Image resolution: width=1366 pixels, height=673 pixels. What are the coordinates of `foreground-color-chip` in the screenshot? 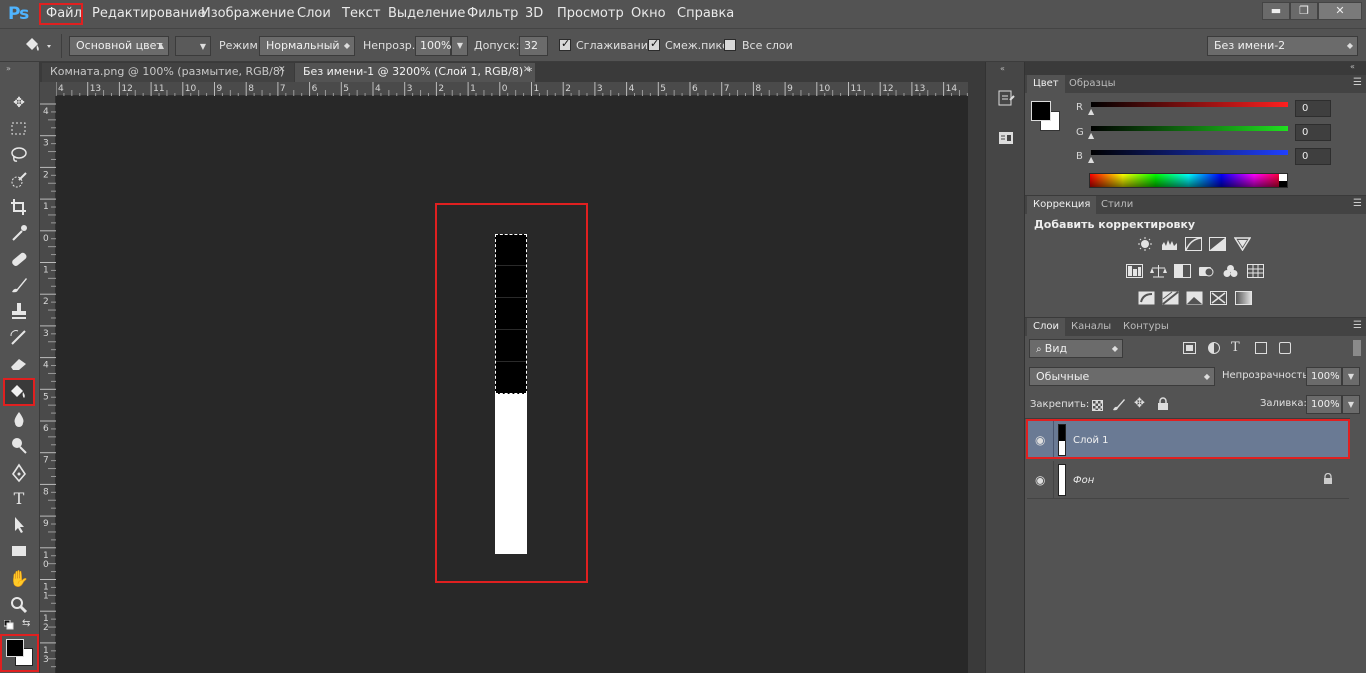 It's located at (1041, 111).